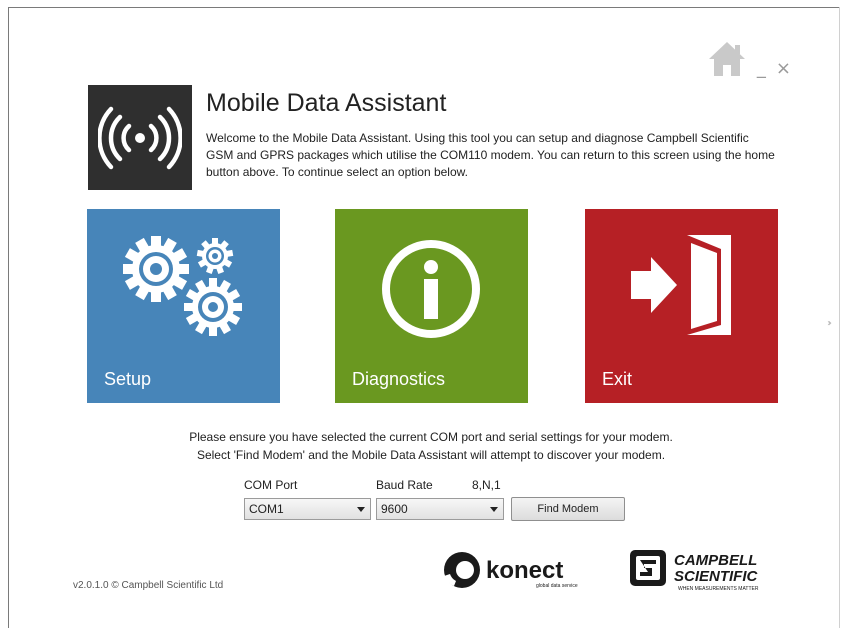 The image size is (847, 635). I want to click on baud-rate-label: Baud Rate, so click(404, 485).